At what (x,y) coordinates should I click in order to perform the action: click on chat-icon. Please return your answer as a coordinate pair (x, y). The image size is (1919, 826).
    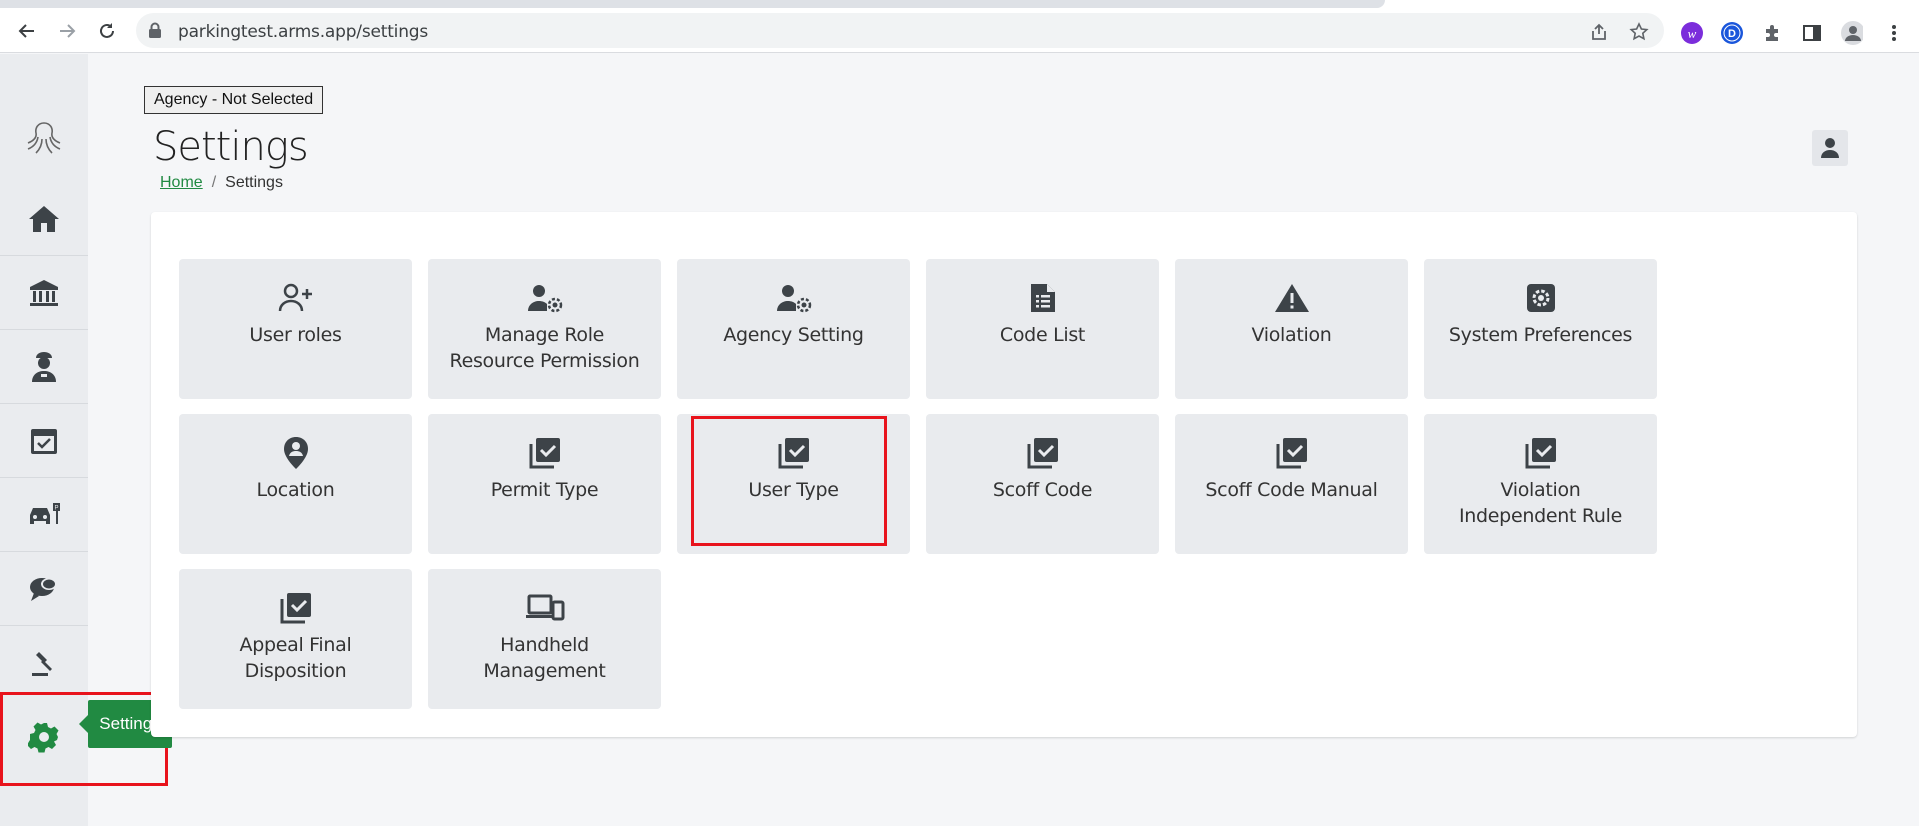
    Looking at the image, I should click on (43, 589).